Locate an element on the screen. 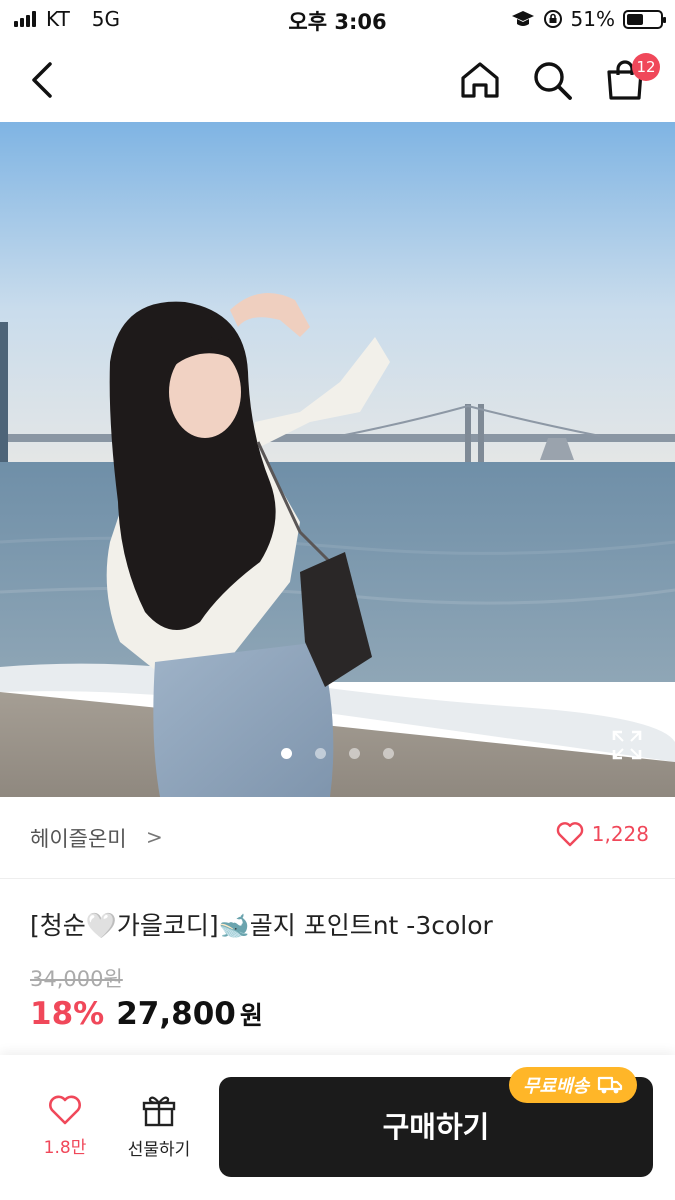 The image size is (675, 1200). expand-icon is located at coordinates (627, 745).